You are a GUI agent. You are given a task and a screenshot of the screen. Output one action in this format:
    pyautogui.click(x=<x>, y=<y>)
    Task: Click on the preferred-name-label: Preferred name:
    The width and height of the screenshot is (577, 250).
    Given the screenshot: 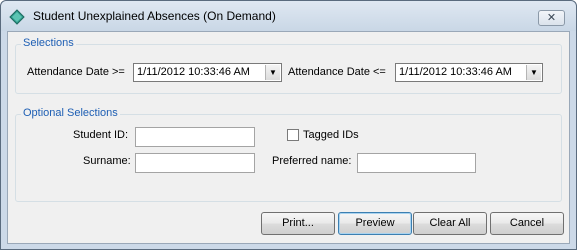 What is the action you would take?
    pyautogui.click(x=312, y=161)
    